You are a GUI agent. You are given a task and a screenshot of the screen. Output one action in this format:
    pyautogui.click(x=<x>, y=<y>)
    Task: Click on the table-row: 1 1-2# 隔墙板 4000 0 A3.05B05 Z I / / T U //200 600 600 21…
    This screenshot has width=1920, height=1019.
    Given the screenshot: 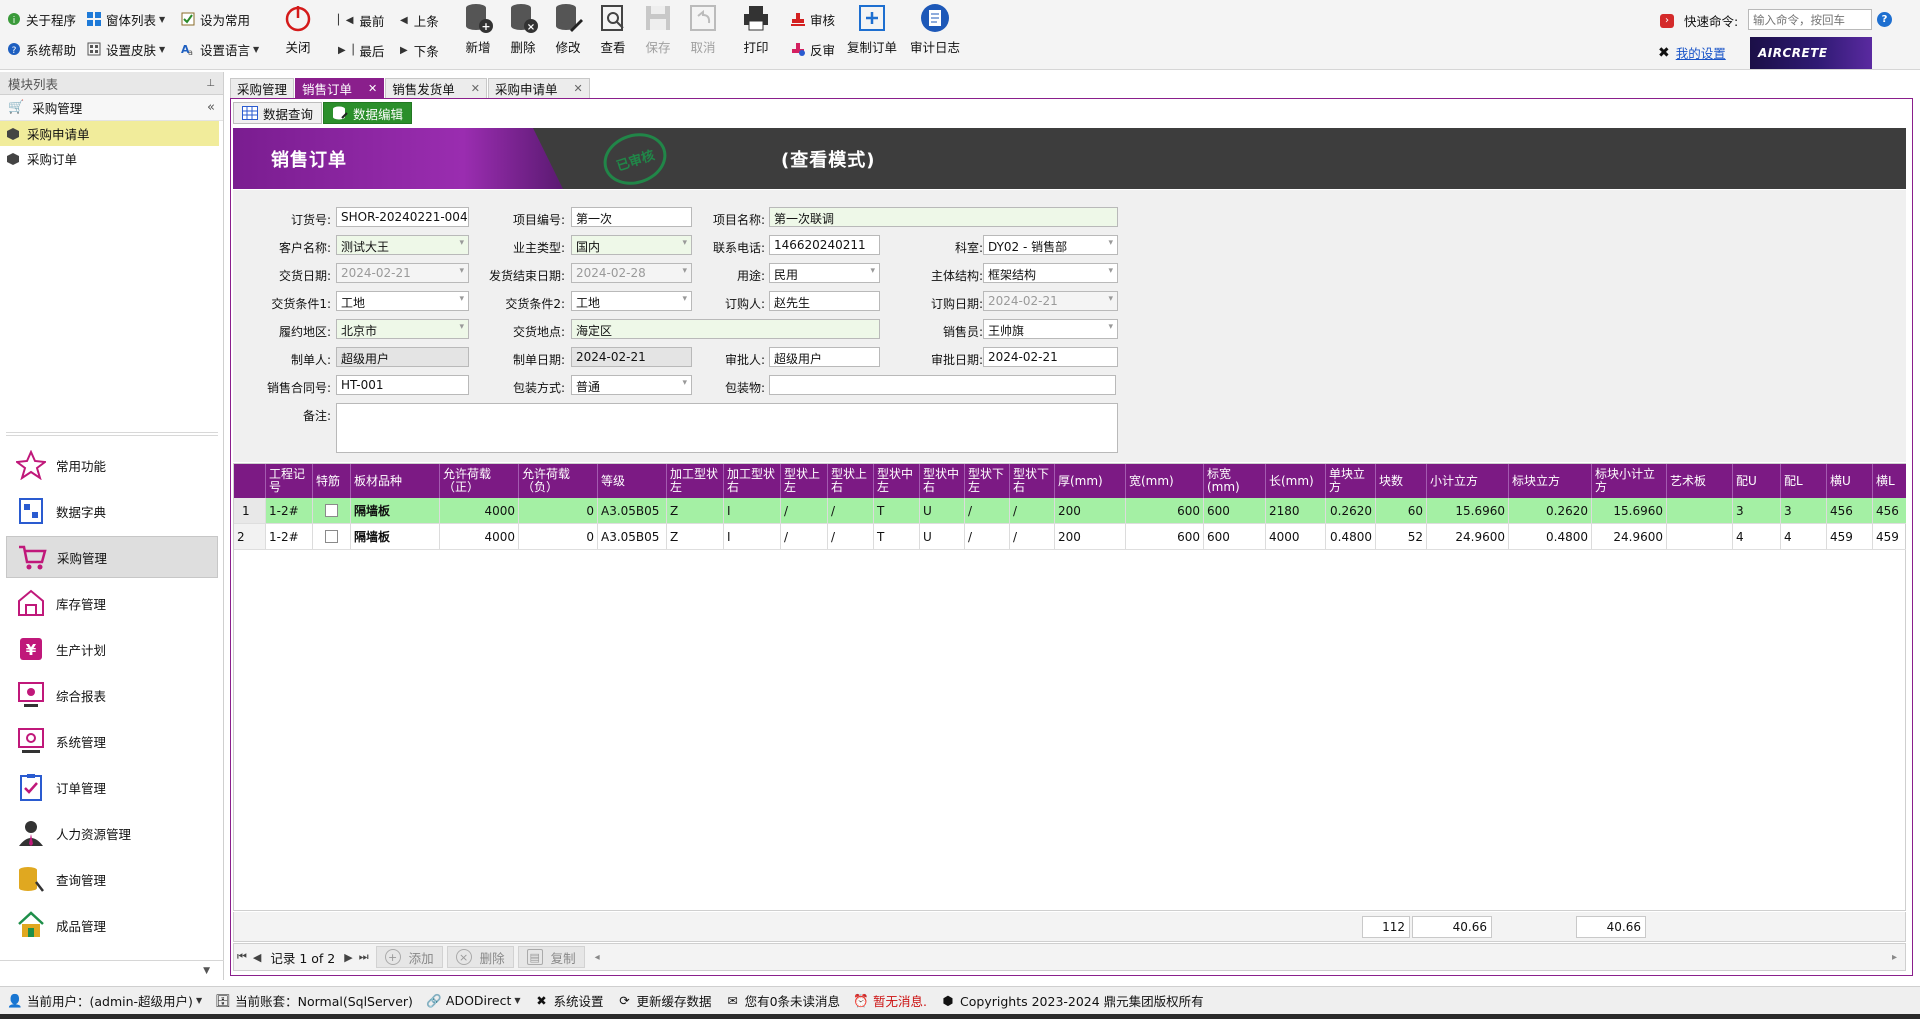 What is the action you would take?
    pyautogui.click(x=1070, y=511)
    